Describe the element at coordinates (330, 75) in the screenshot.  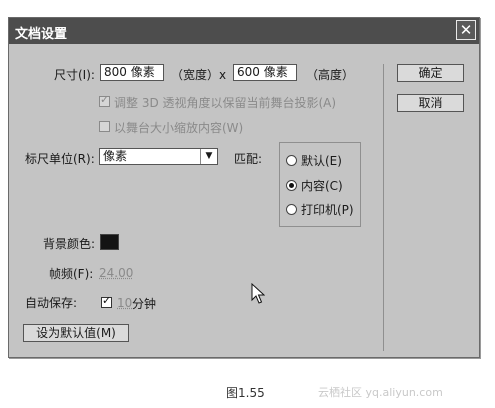
I see `height-label: （高度）` at that location.